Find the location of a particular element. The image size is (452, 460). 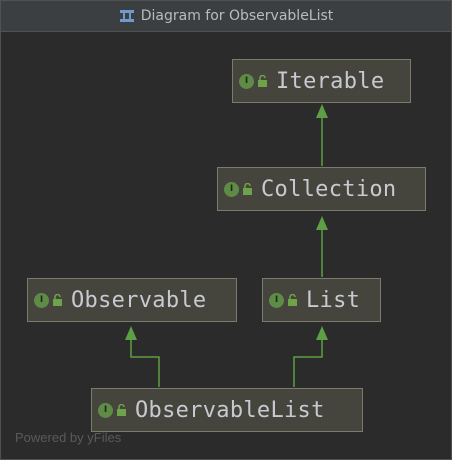

node-label-list: List is located at coordinates (333, 300).